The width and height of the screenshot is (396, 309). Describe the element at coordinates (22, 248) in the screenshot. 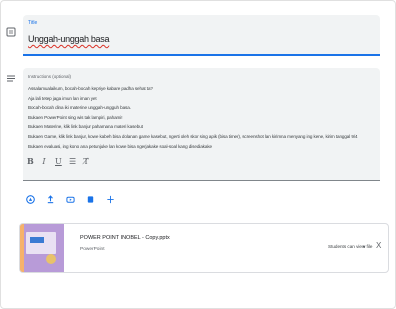

I see `thumbnail-accent` at that location.